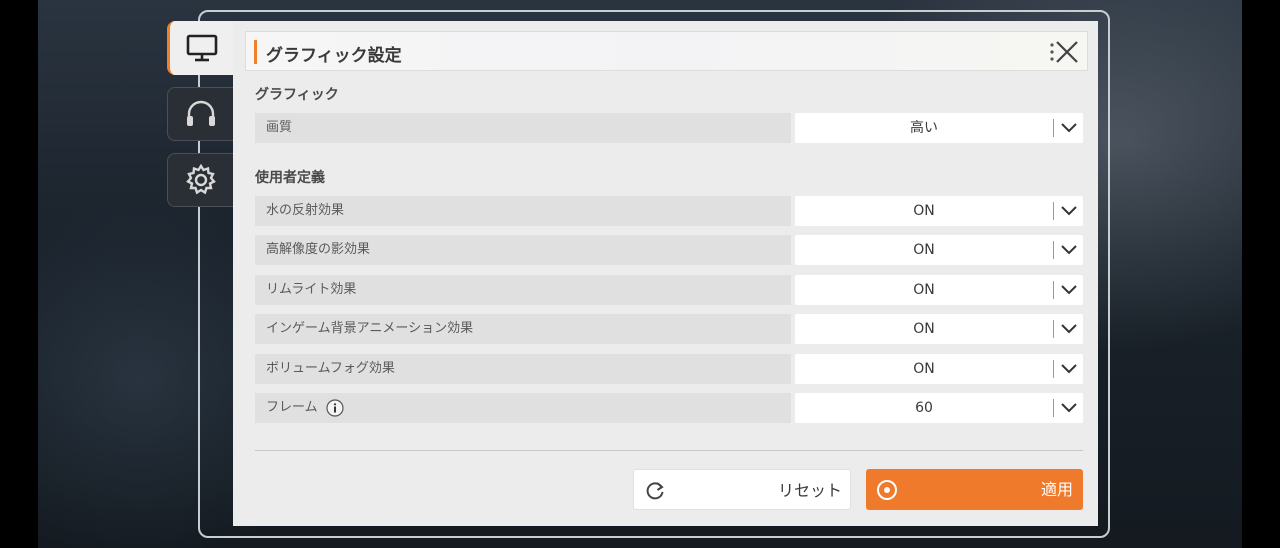 This screenshot has height=548, width=1280. I want to click on setting-row-water-reflection: 水の反射効果 ON, so click(669, 211).